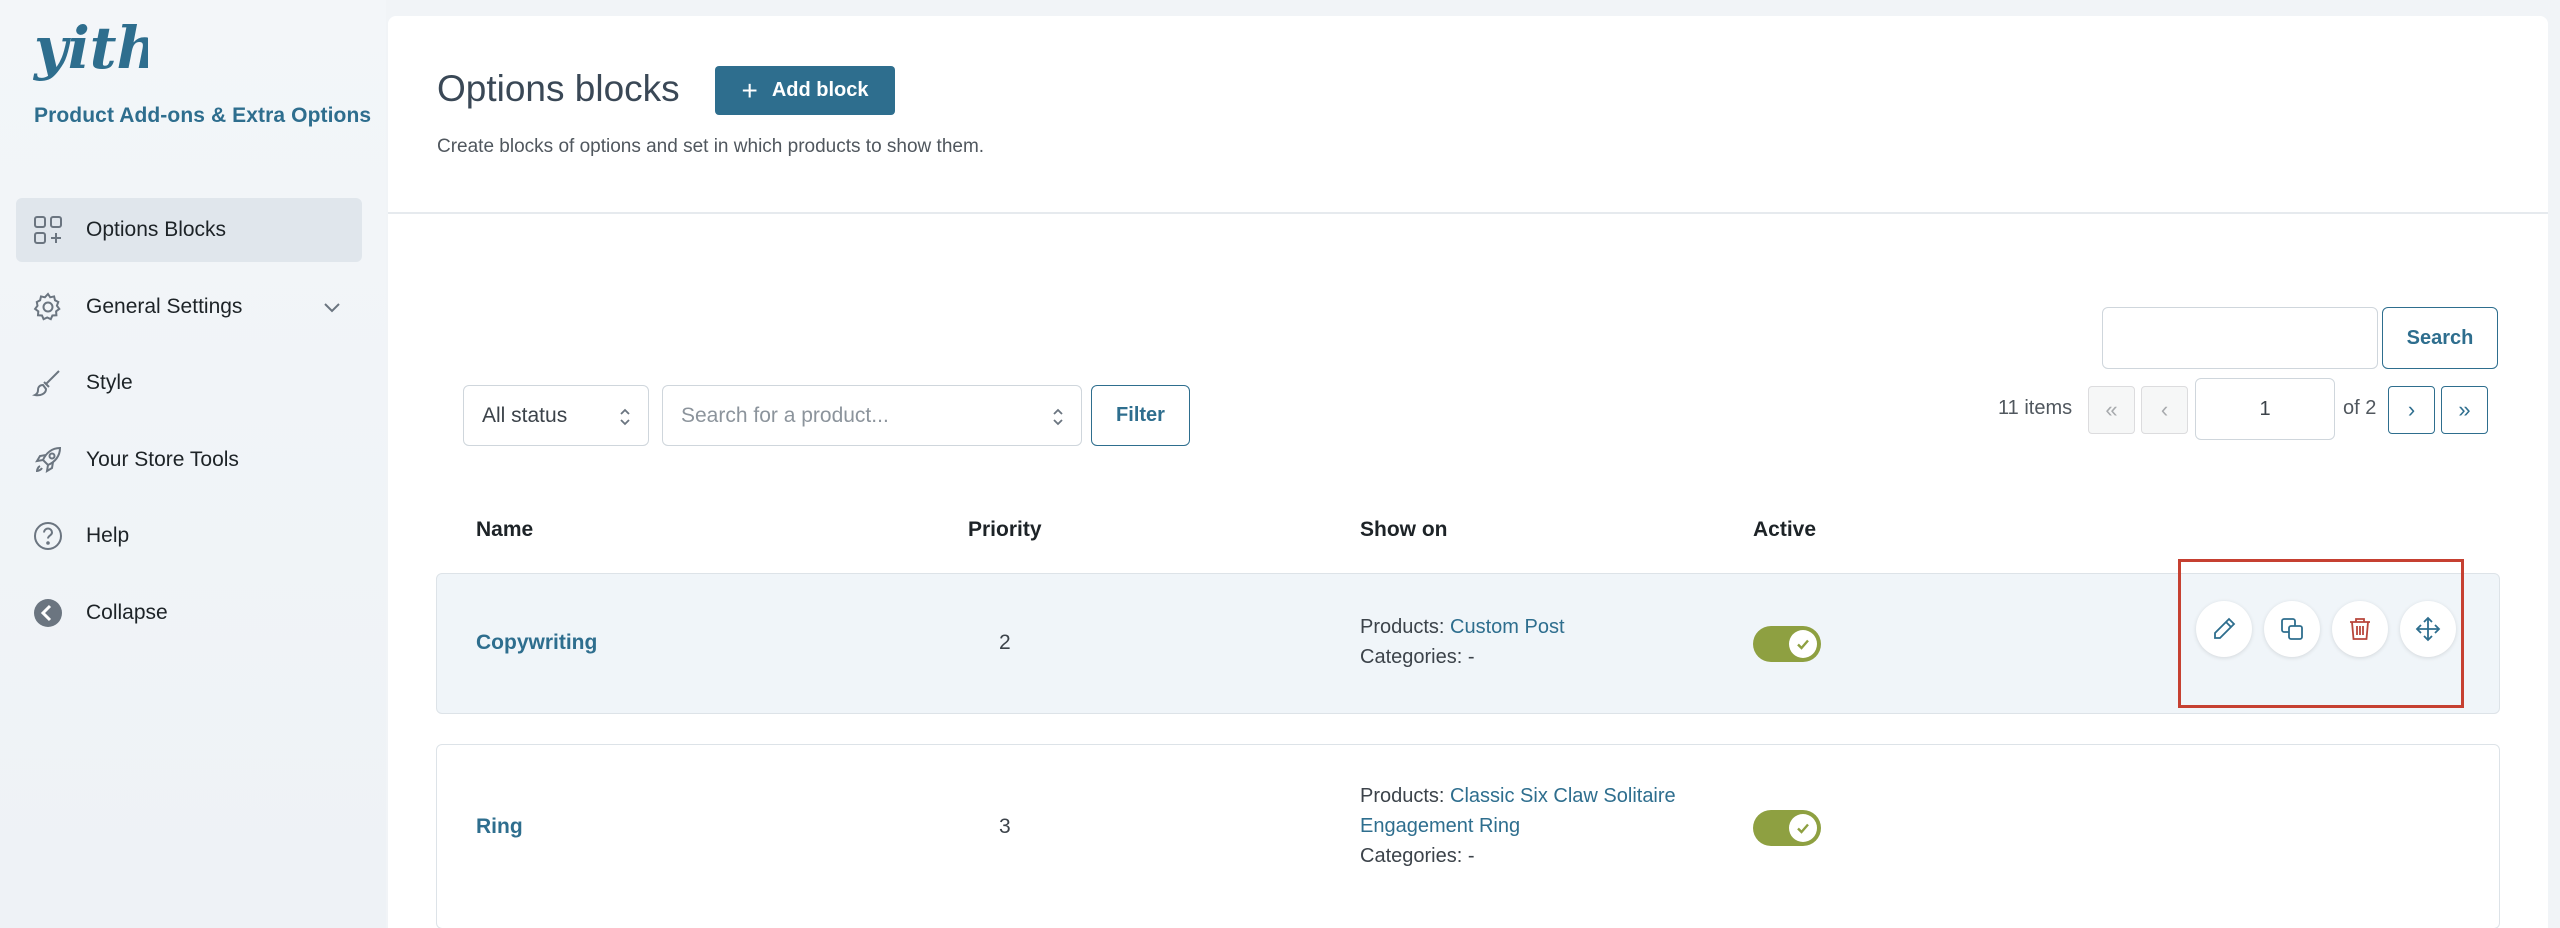 This screenshot has width=2560, height=928. I want to click on trash-icon, so click(2360, 629).